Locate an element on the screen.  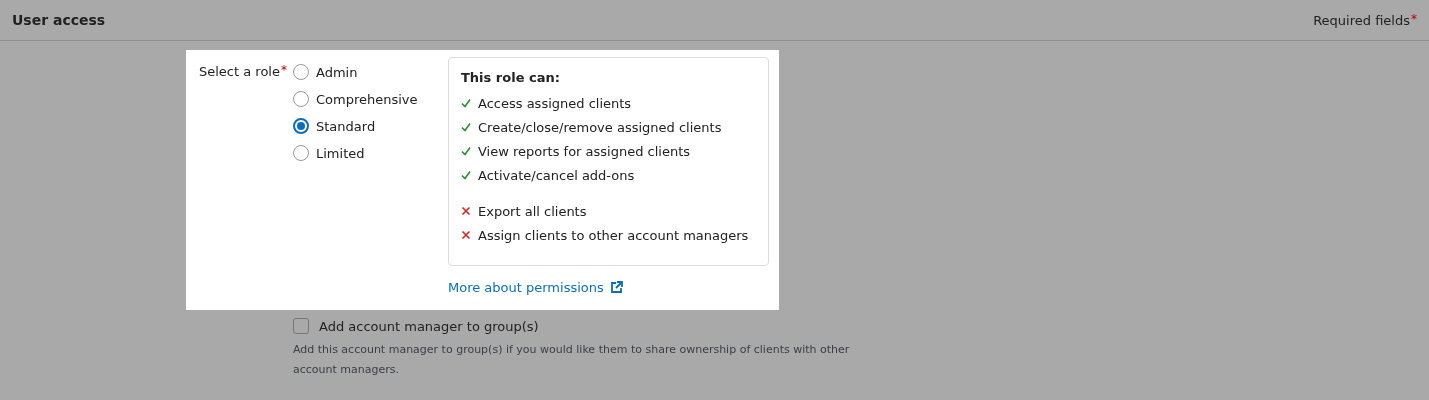
permission-text: Activate/cancel add-ons is located at coordinates (556, 175).